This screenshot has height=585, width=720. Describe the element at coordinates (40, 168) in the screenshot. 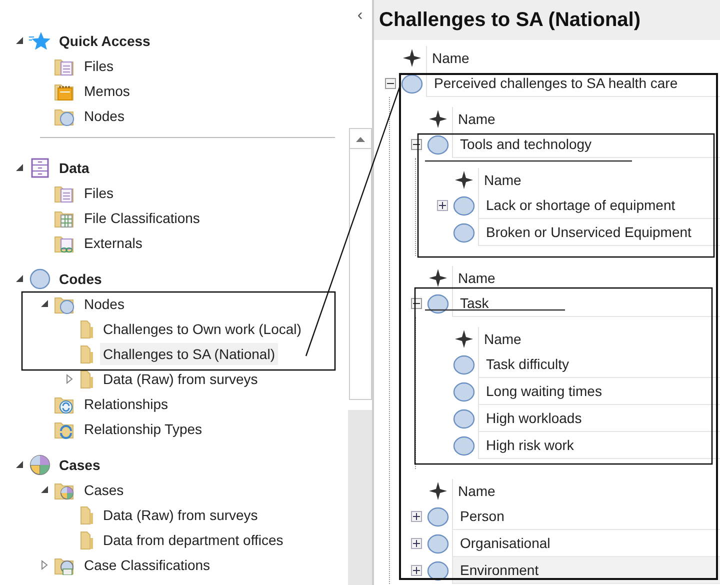

I see `cabinet-icon` at that location.